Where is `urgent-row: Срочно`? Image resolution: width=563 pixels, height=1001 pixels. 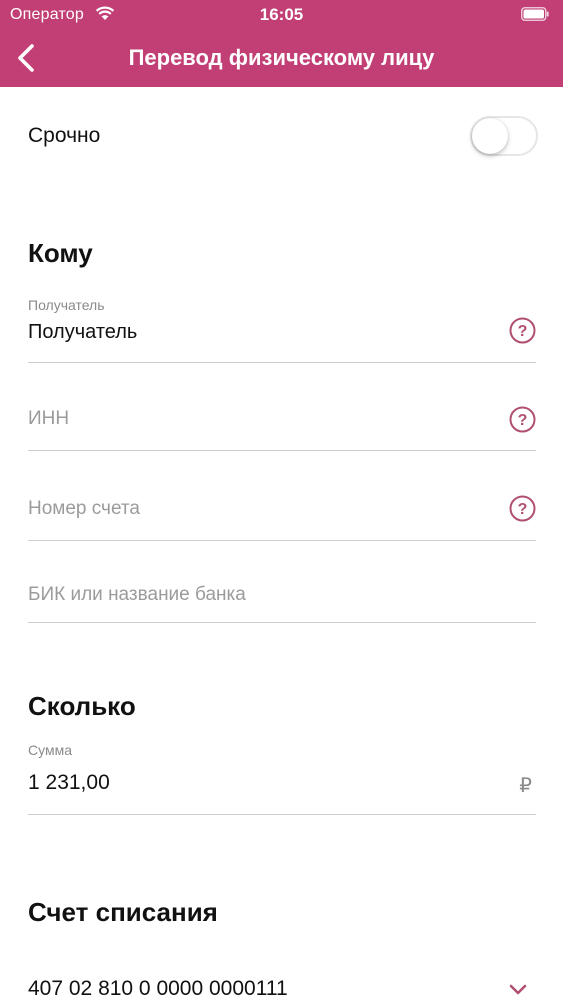
urgent-row: Срочно is located at coordinates (281, 136).